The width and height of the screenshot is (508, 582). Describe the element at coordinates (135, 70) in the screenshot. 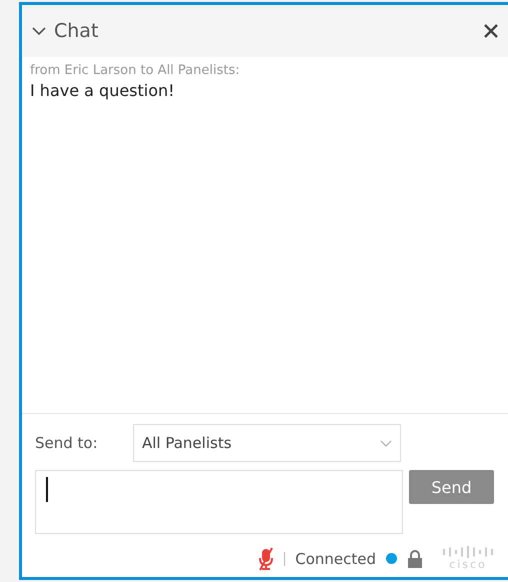

I see `message-sender: from Eric Larson to All Panelists:` at that location.